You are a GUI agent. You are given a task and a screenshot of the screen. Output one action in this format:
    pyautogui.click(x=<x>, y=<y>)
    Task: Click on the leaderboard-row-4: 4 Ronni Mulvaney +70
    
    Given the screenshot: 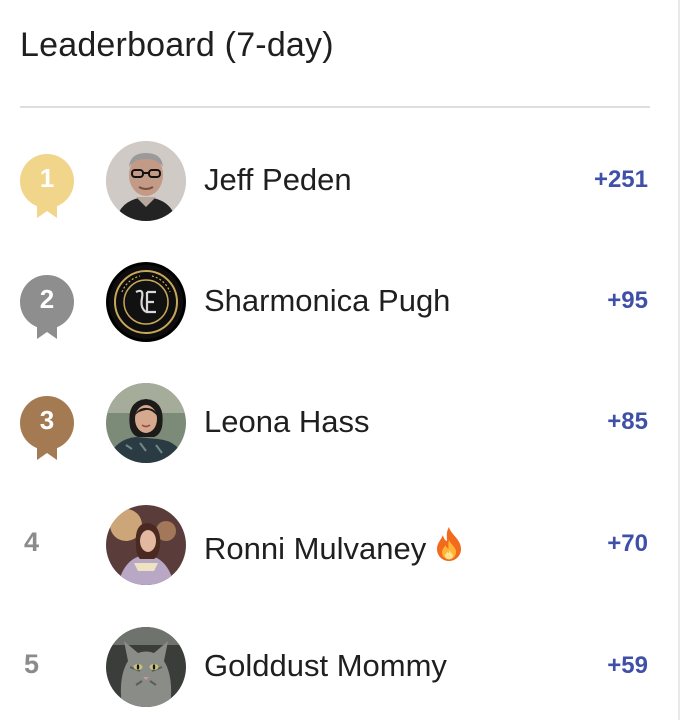 What is the action you would take?
    pyautogui.click(x=340, y=545)
    